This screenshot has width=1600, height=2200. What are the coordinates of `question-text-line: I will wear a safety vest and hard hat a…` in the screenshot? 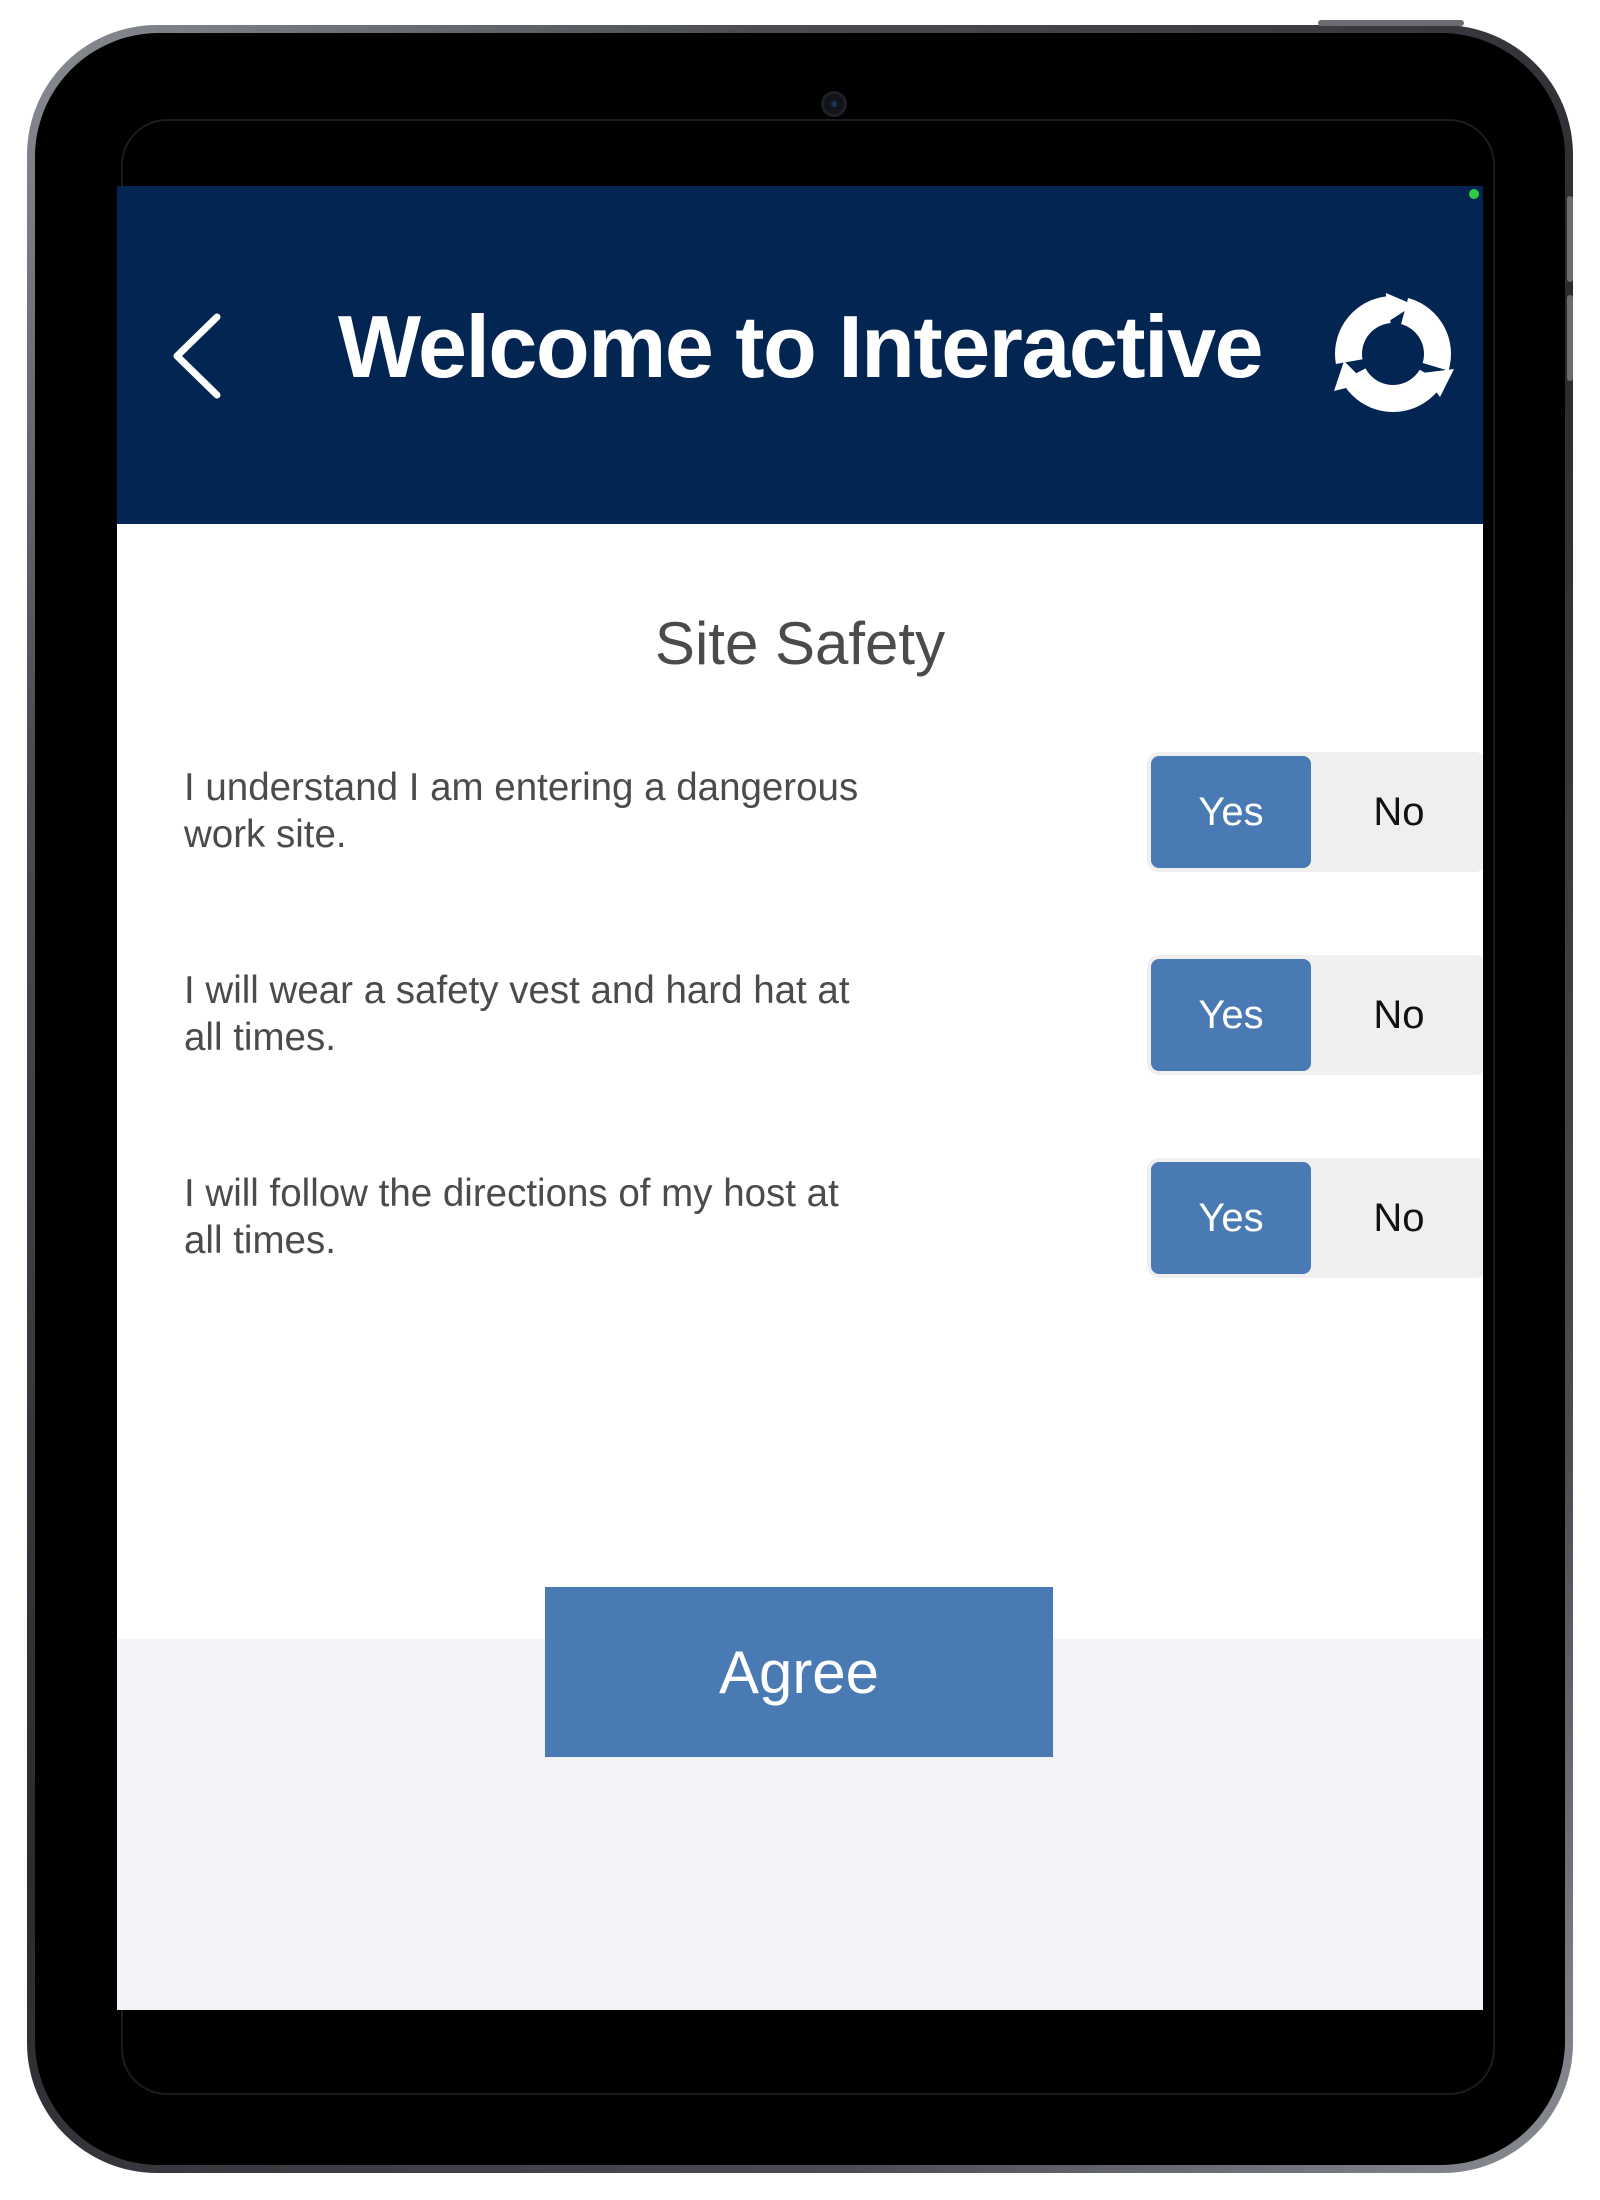 It's located at (517, 990).